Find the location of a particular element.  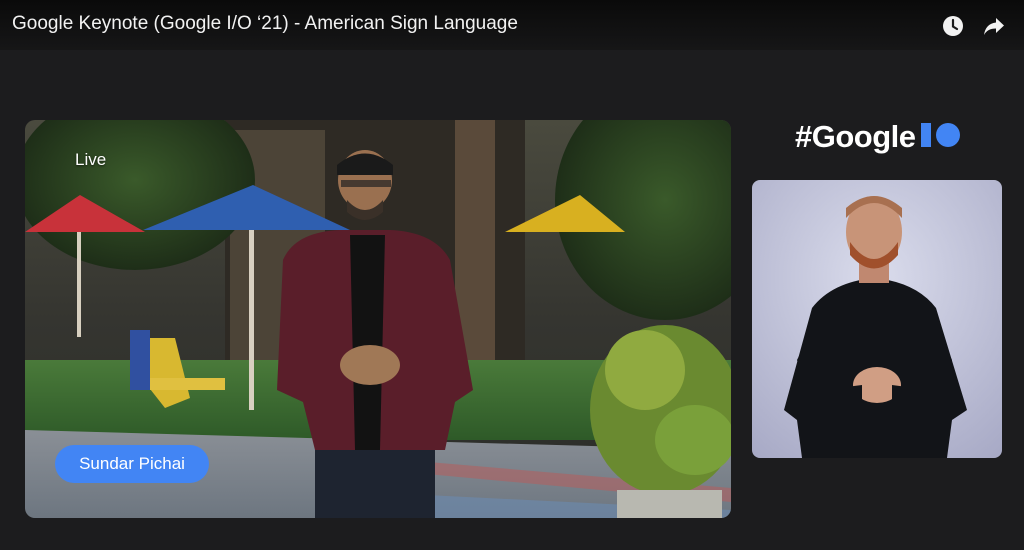

asl-interpreter-frame is located at coordinates (877, 319).